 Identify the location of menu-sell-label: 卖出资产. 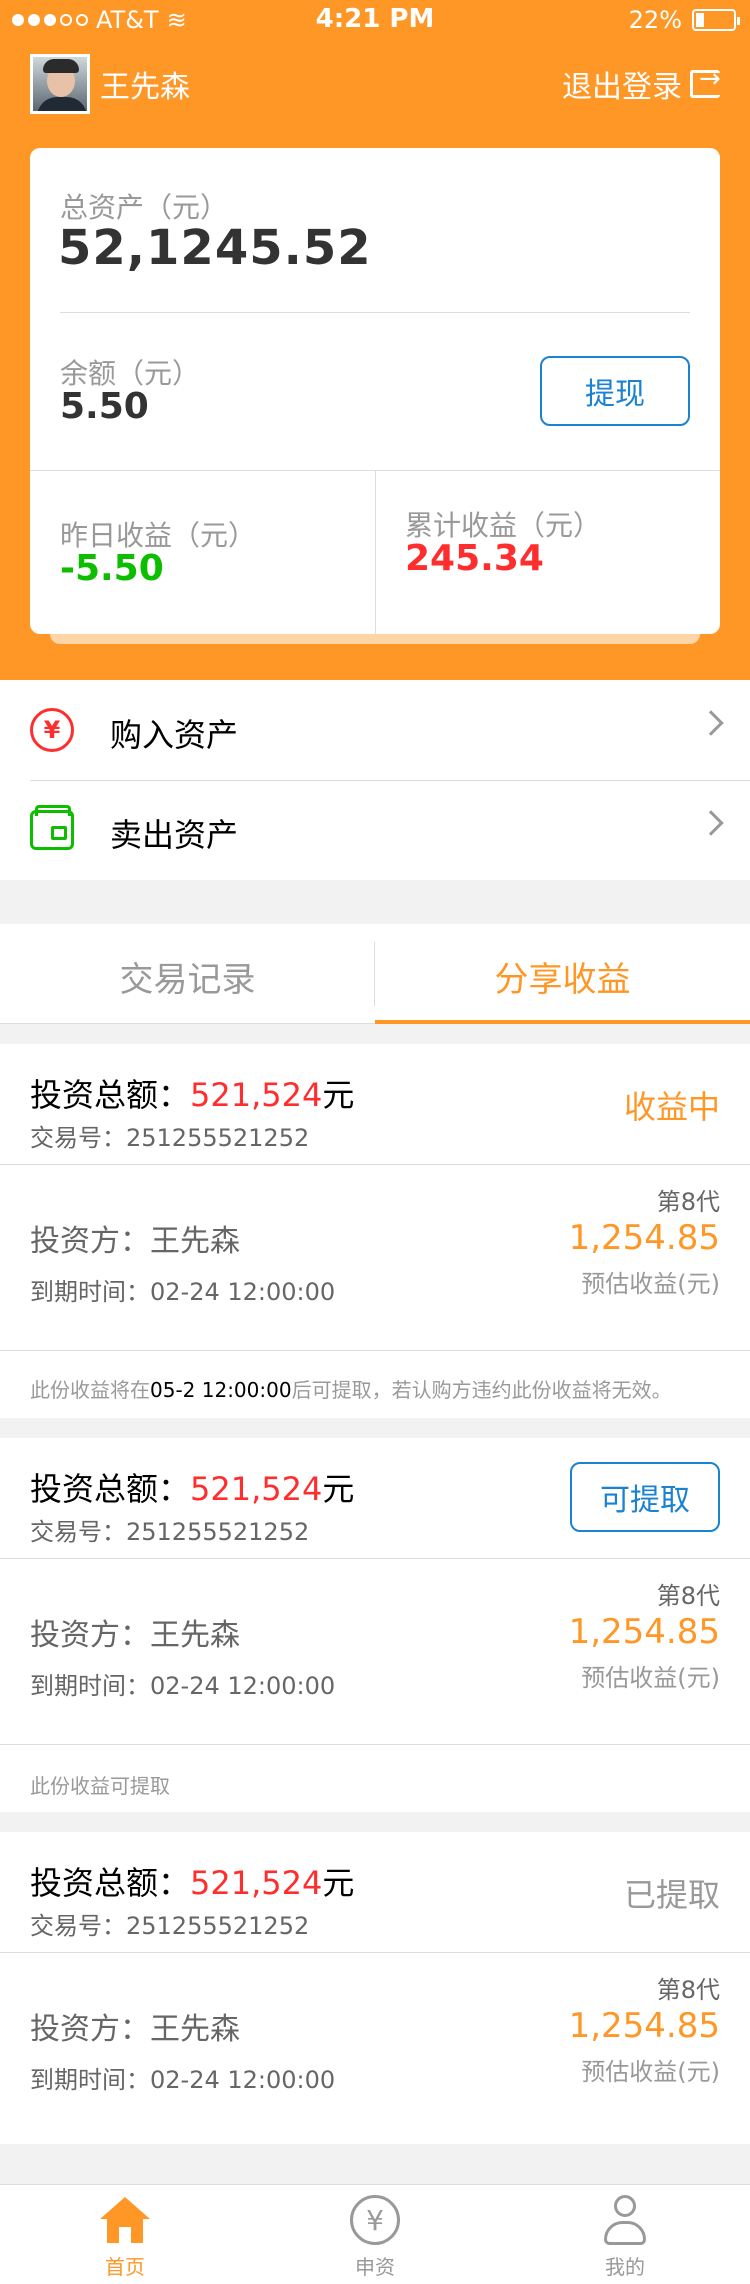
(174, 835).